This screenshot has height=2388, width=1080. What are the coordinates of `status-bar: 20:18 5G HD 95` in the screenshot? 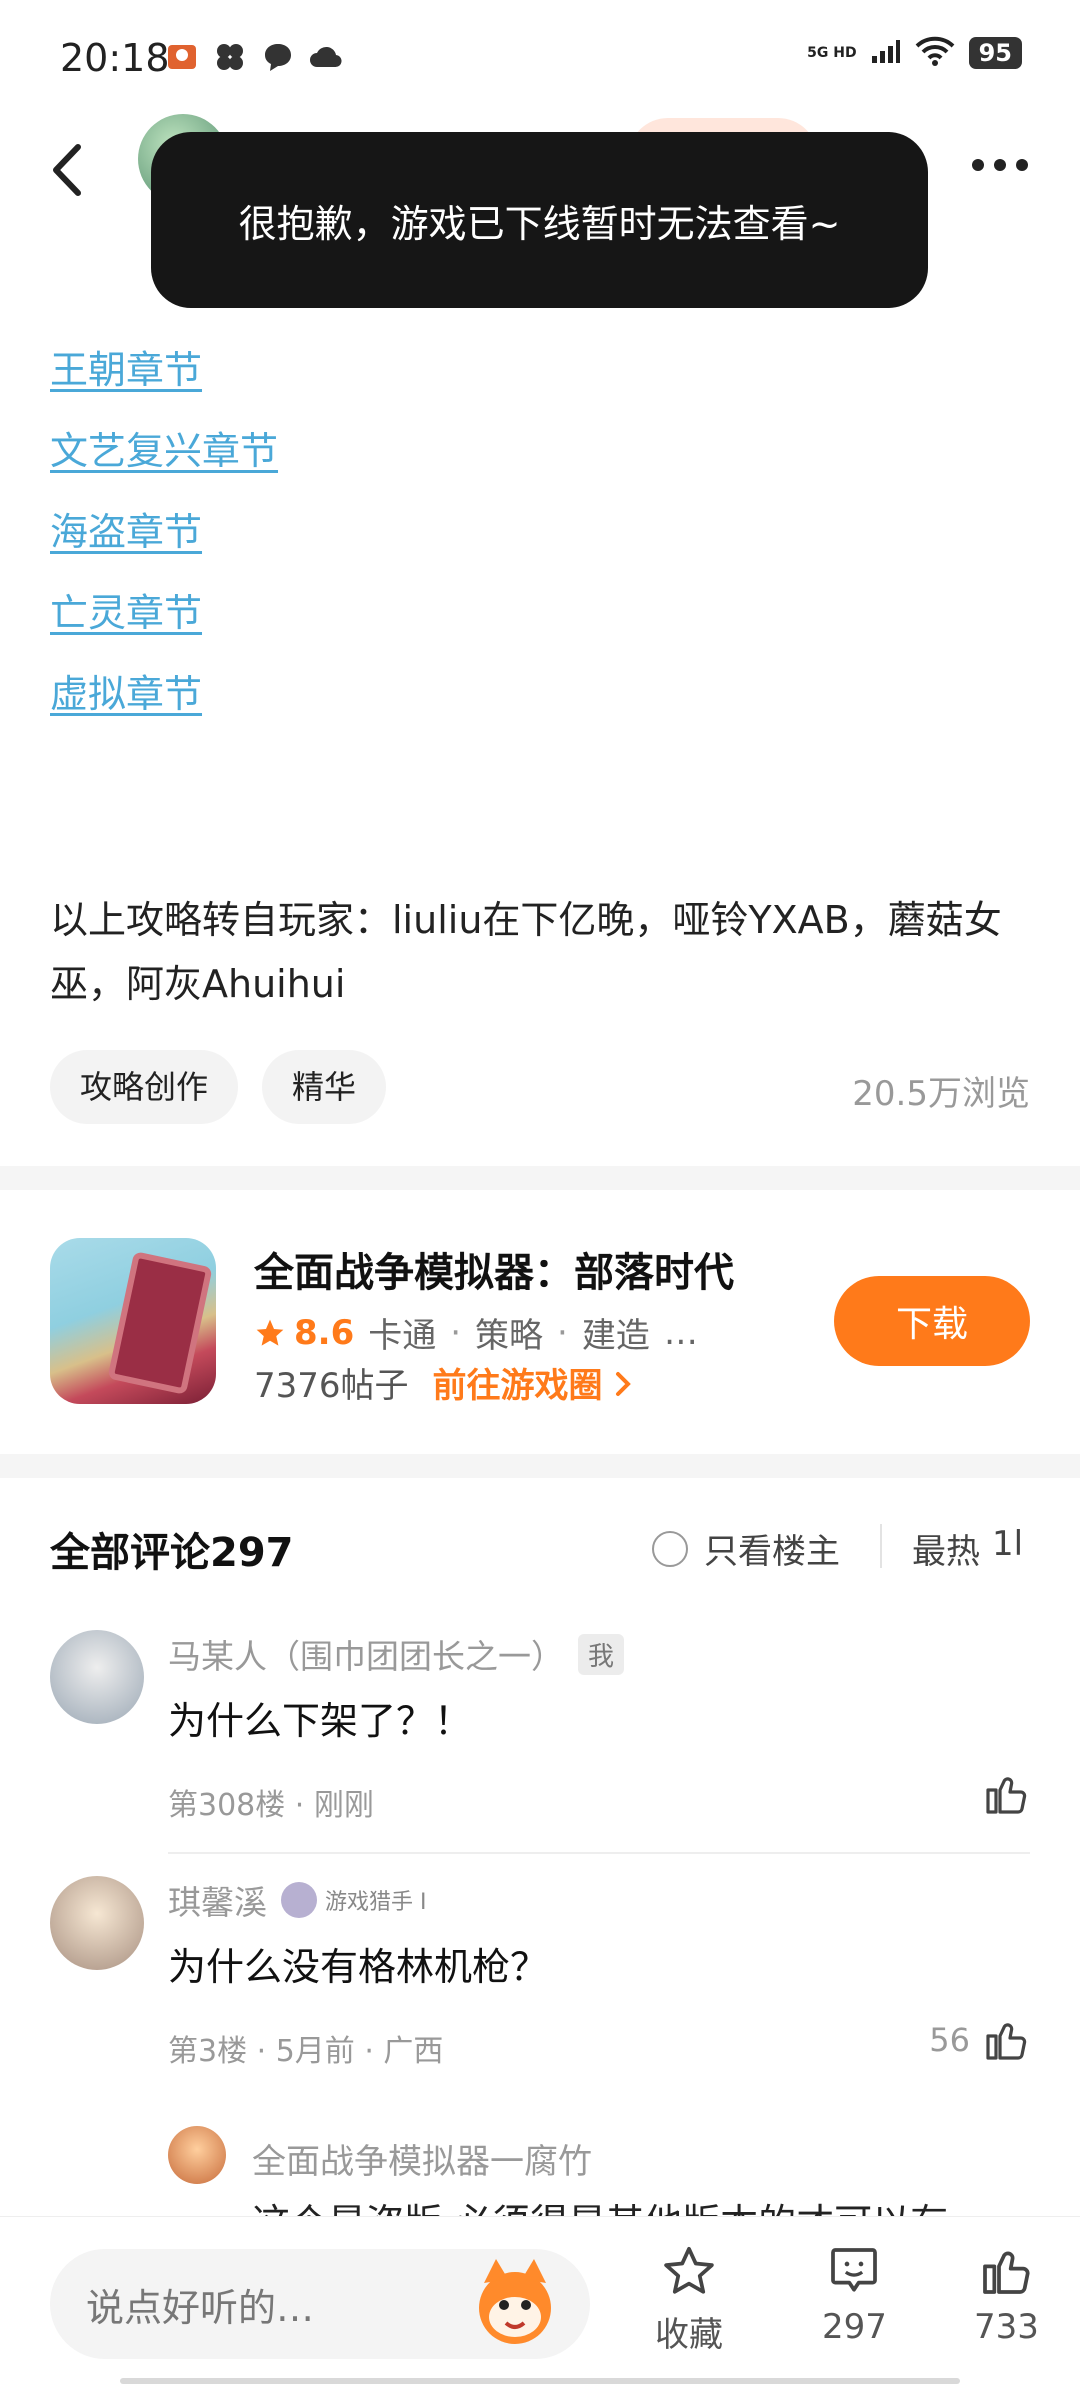 It's located at (540, 55).